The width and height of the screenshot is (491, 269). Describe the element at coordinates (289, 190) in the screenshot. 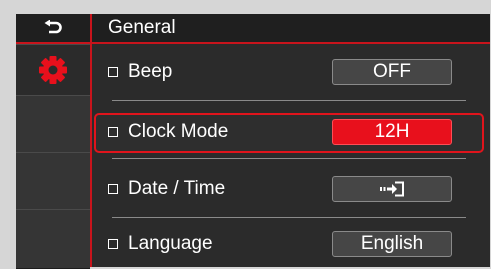

I see `setting-row-date-time: Date / Time` at that location.